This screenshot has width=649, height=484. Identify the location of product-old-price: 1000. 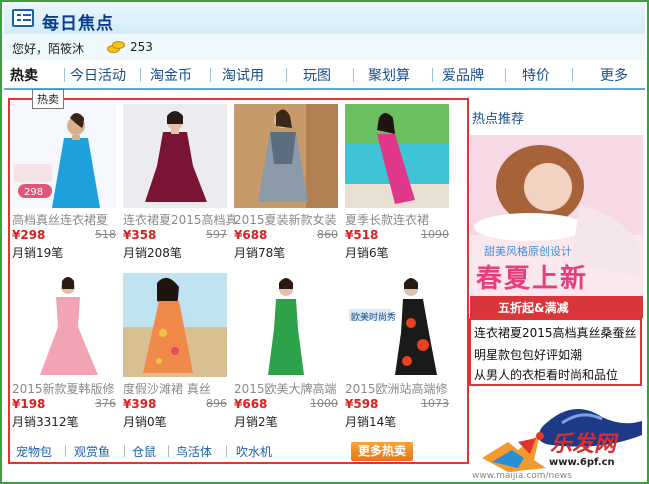
(324, 403).